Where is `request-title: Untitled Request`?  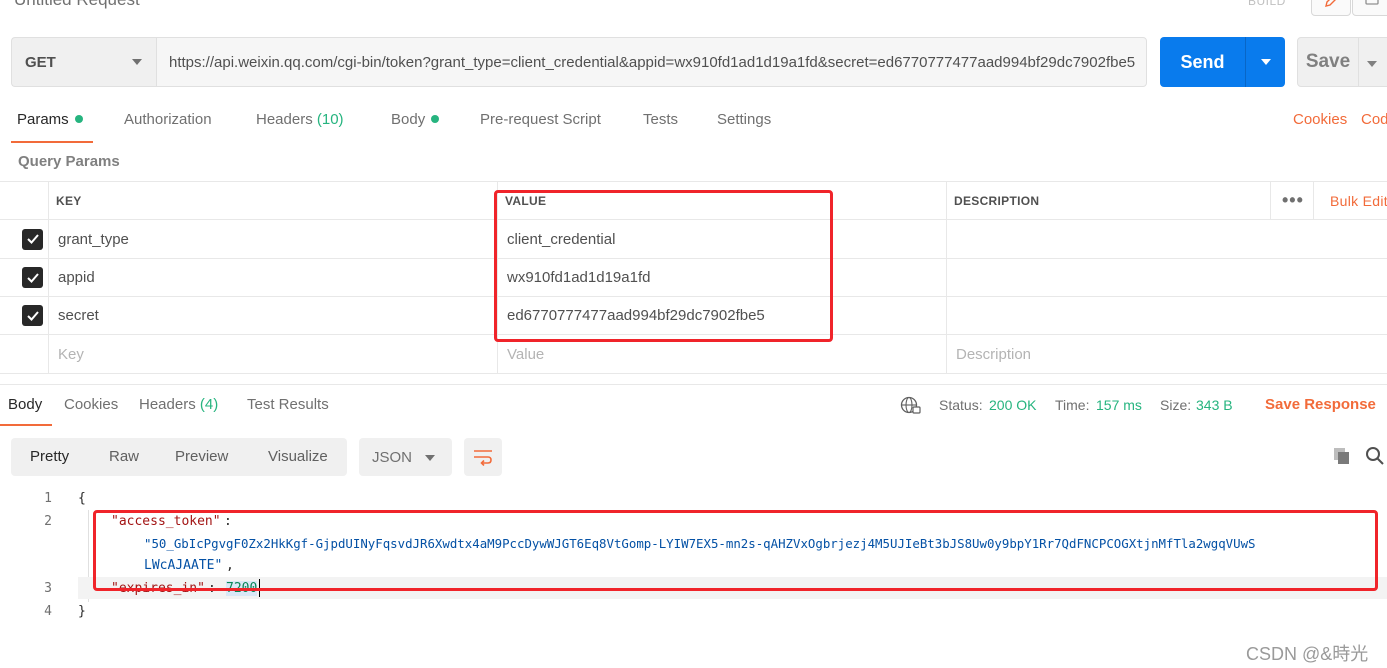
request-title: Untitled Request is located at coordinates (77, 5).